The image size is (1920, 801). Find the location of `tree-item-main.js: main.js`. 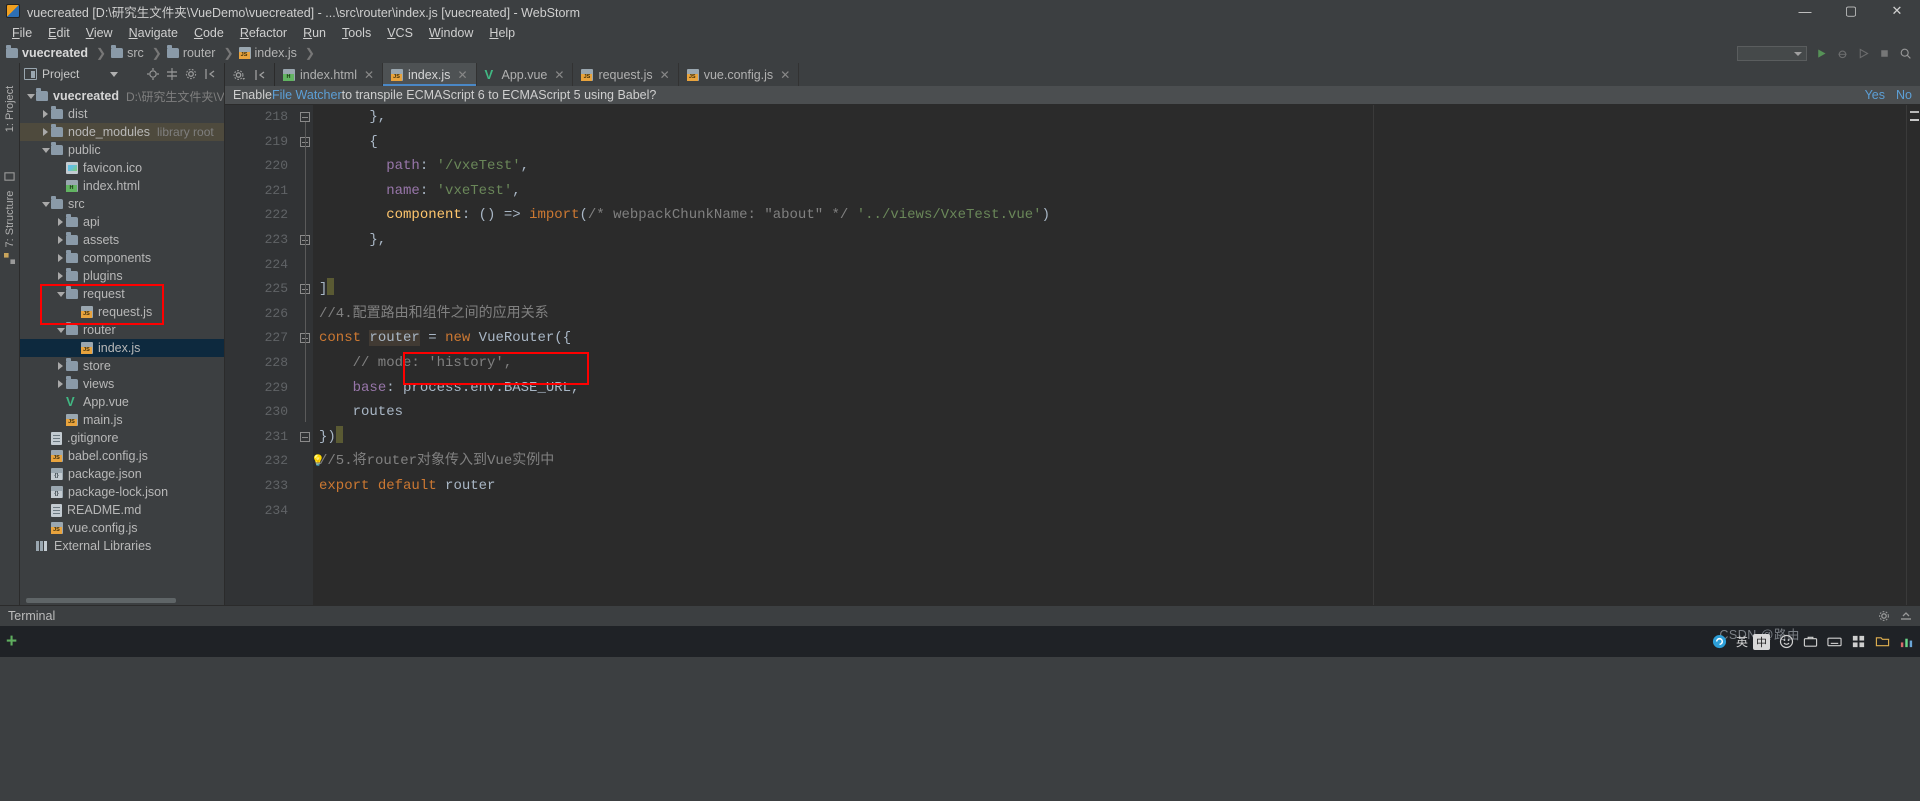

tree-item-main.js: main.js is located at coordinates (122, 420).